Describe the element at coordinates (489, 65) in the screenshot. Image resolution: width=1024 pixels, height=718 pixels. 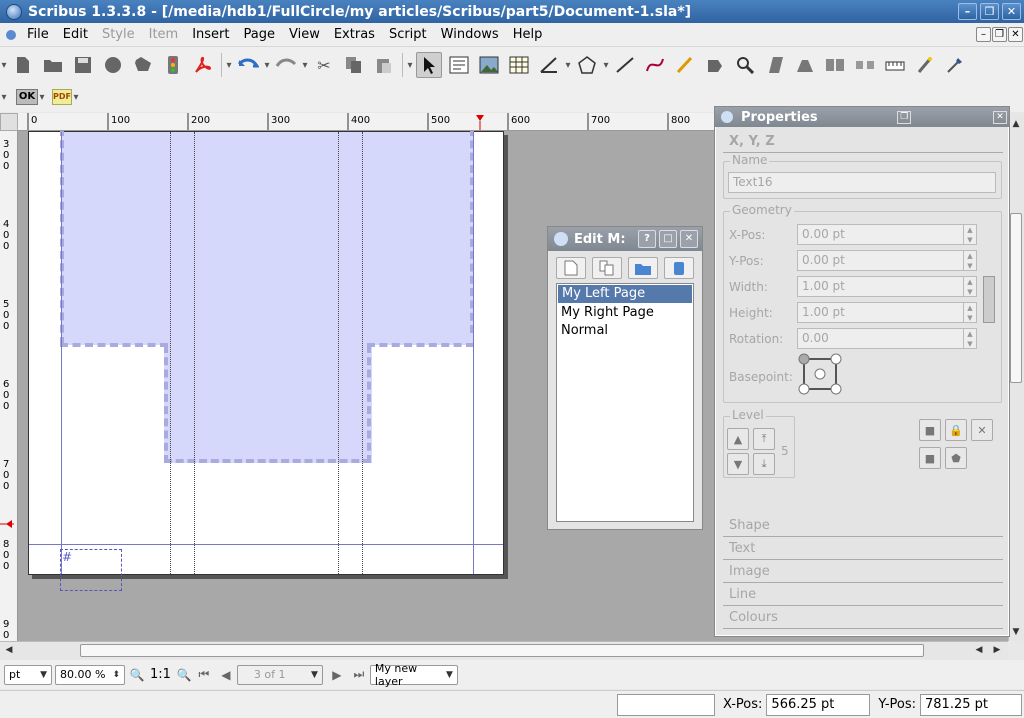
I see `image-frame-icon` at that location.